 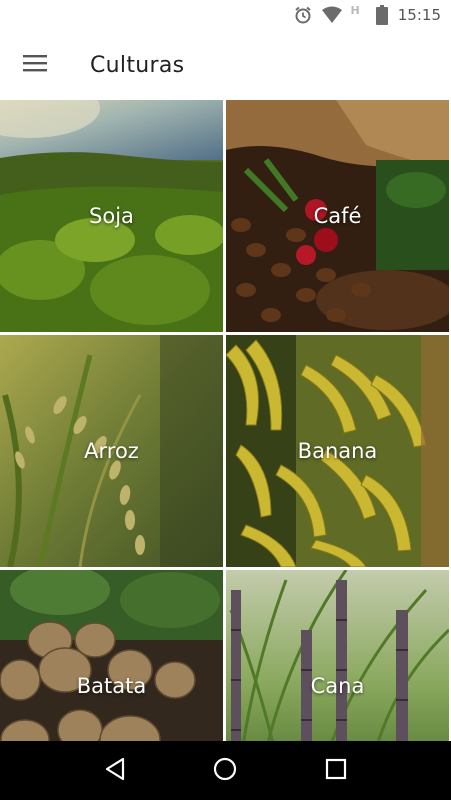 I want to click on crop-tile-batata: Batata, so click(x=111, y=655).